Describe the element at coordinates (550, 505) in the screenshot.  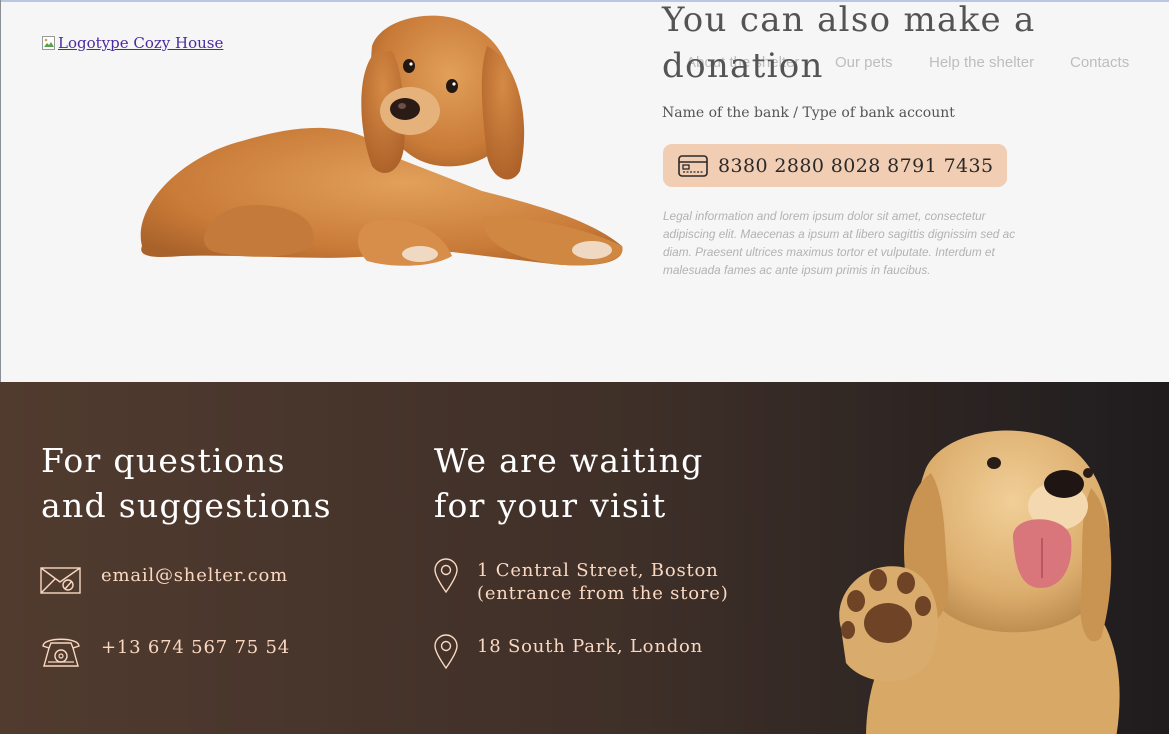
I see `visit-heading-line2: for your visit` at that location.